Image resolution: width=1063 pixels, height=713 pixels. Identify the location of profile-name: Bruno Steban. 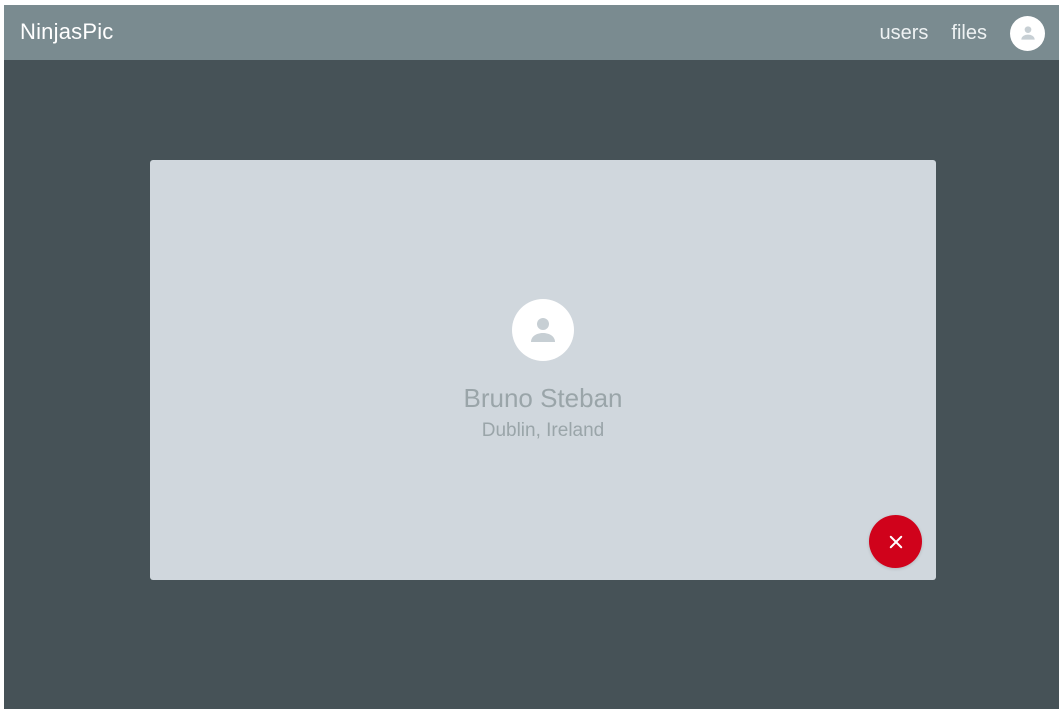
(543, 398).